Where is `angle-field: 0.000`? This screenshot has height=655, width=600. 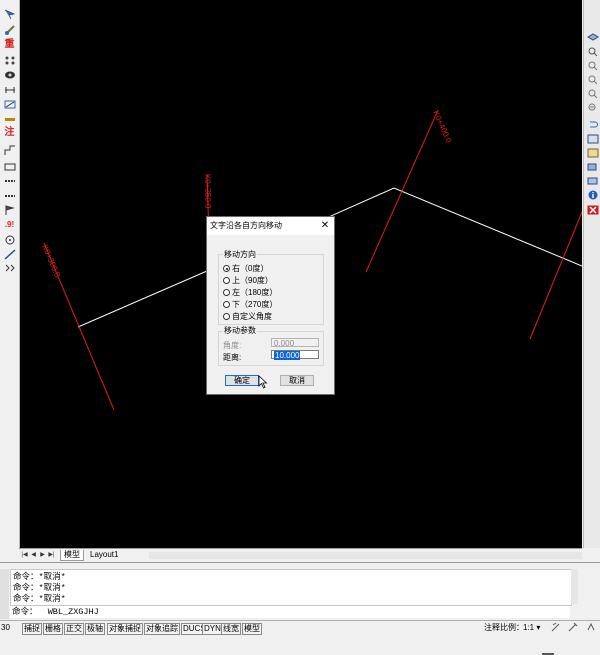
angle-field: 0.000 is located at coordinates (295, 343).